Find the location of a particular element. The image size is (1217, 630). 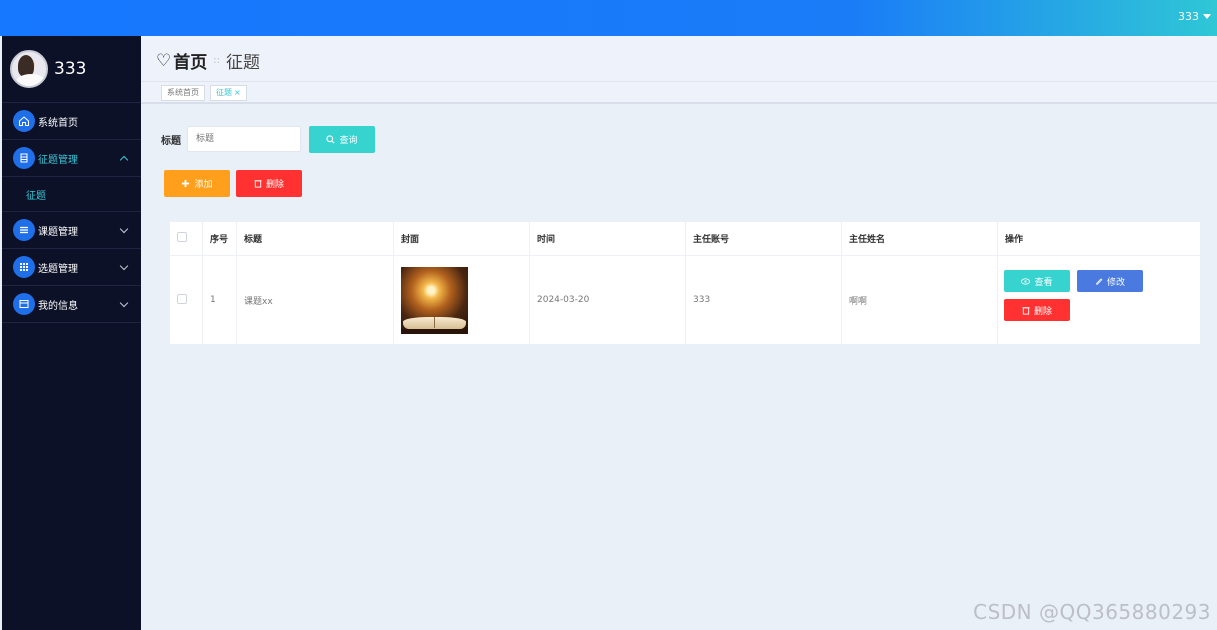

add-button: 添加 is located at coordinates (197, 183).